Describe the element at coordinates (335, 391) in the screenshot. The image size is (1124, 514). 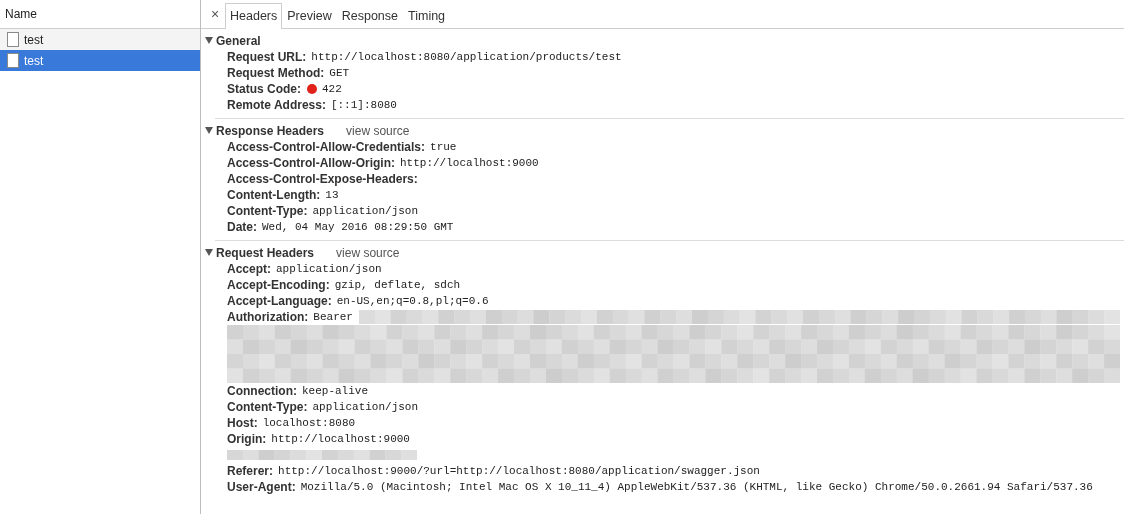
I see `header-value: keep-alive` at that location.